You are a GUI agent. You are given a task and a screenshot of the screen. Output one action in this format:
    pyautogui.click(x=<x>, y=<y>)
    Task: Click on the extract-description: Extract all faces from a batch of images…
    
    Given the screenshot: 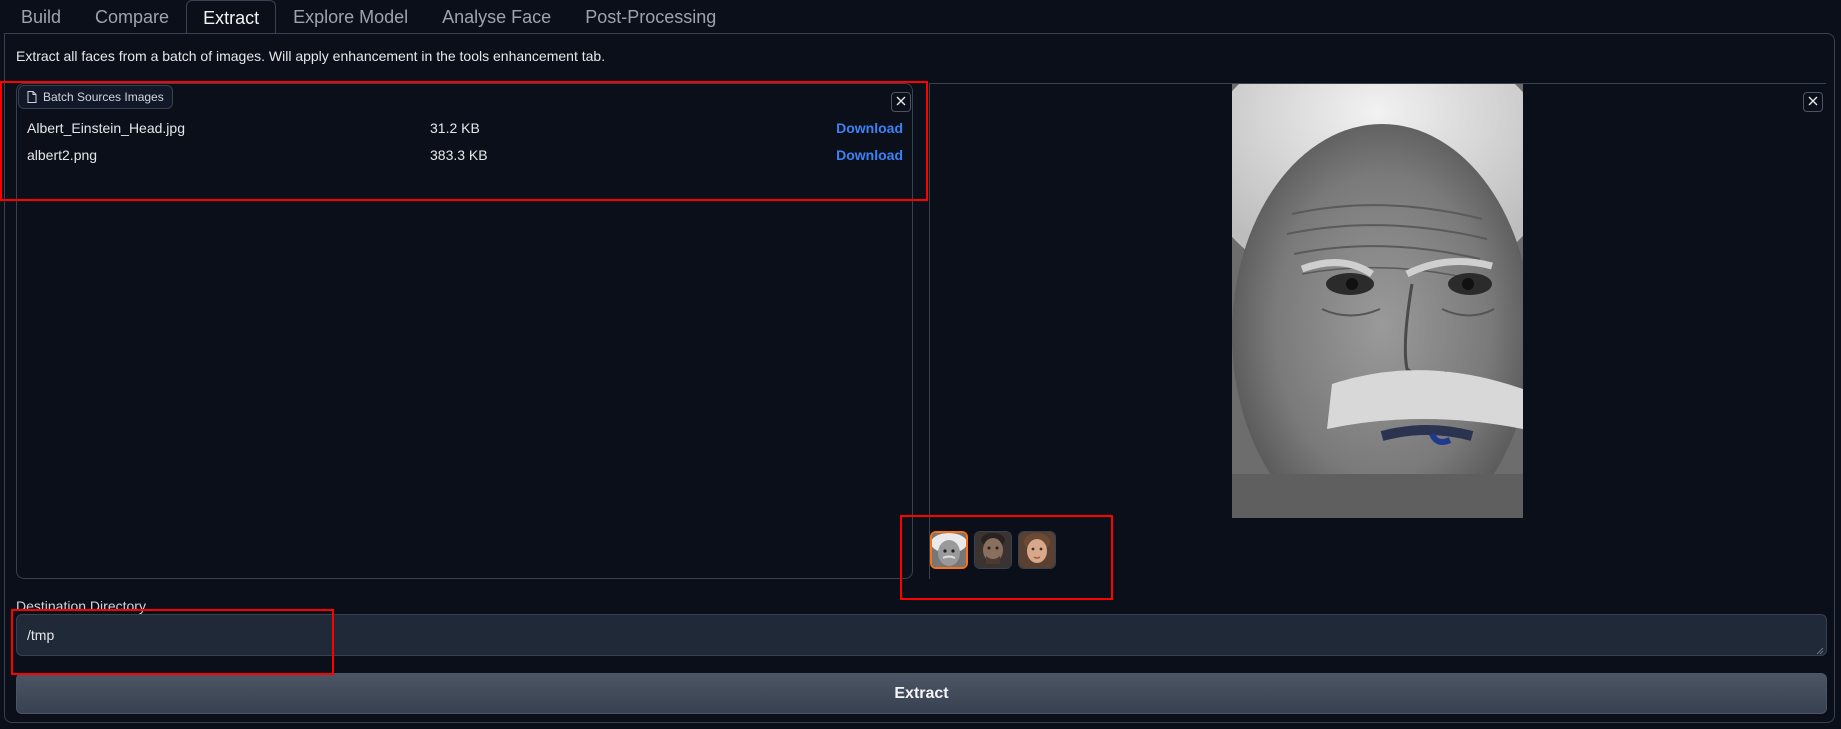 What is the action you would take?
    pyautogui.click(x=311, y=56)
    